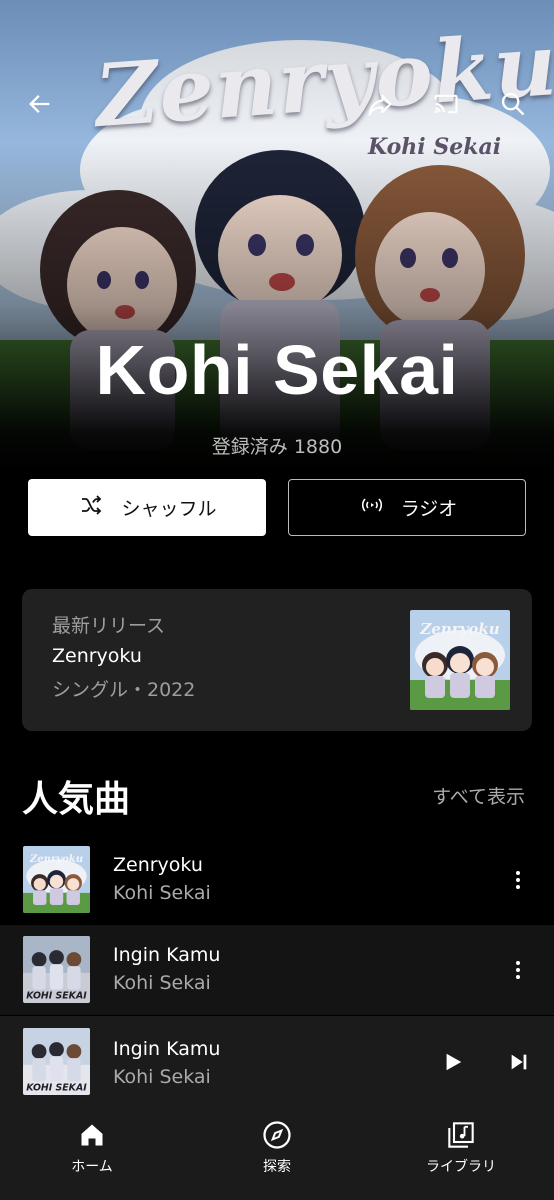  What do you see at coordinates (56, 859) in the screenshot?
I see `song-cover-text: Zenryoku` at bounding box center [56, 859].